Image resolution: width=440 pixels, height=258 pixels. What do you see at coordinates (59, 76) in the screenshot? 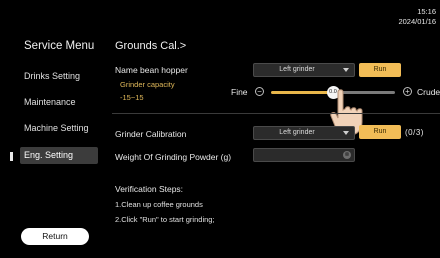
I see `sidebar-item-drinks-setting: Drinks Setting` at bounding box center [59, 76].